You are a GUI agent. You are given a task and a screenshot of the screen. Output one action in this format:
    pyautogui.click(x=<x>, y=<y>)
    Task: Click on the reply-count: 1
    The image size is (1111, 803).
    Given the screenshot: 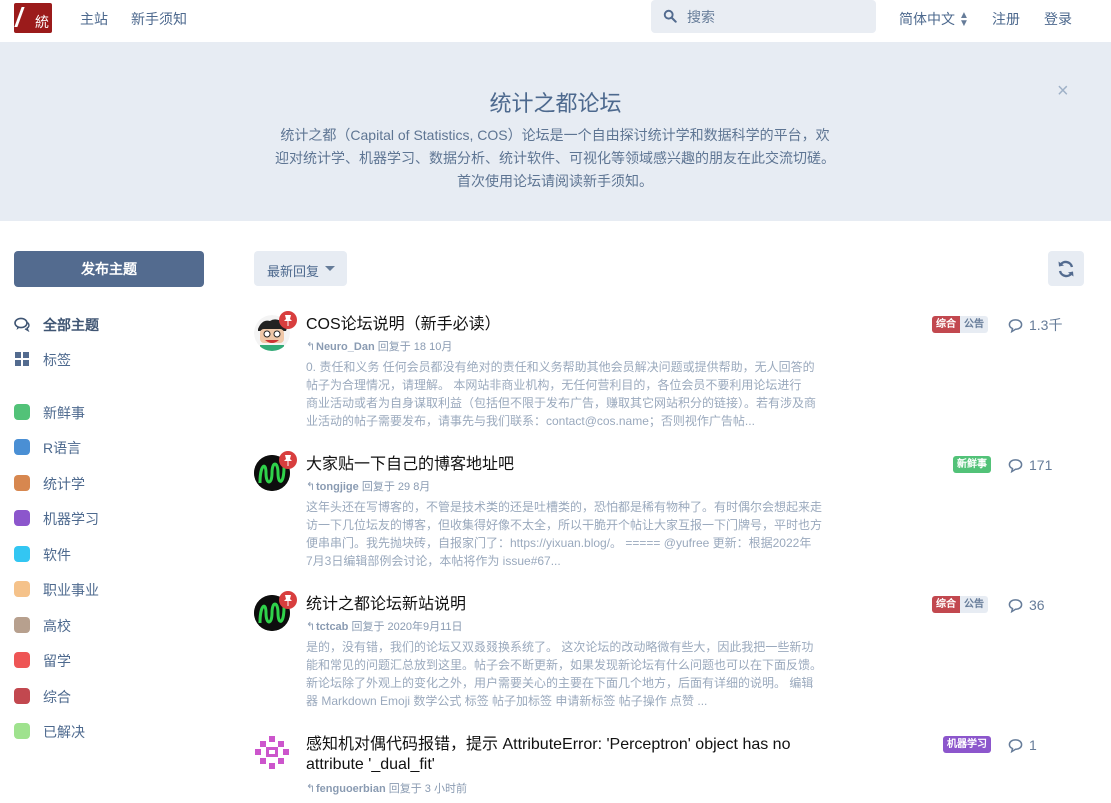 What is the action you would take?
    pyautogui.click(x=1022, y=745)
    